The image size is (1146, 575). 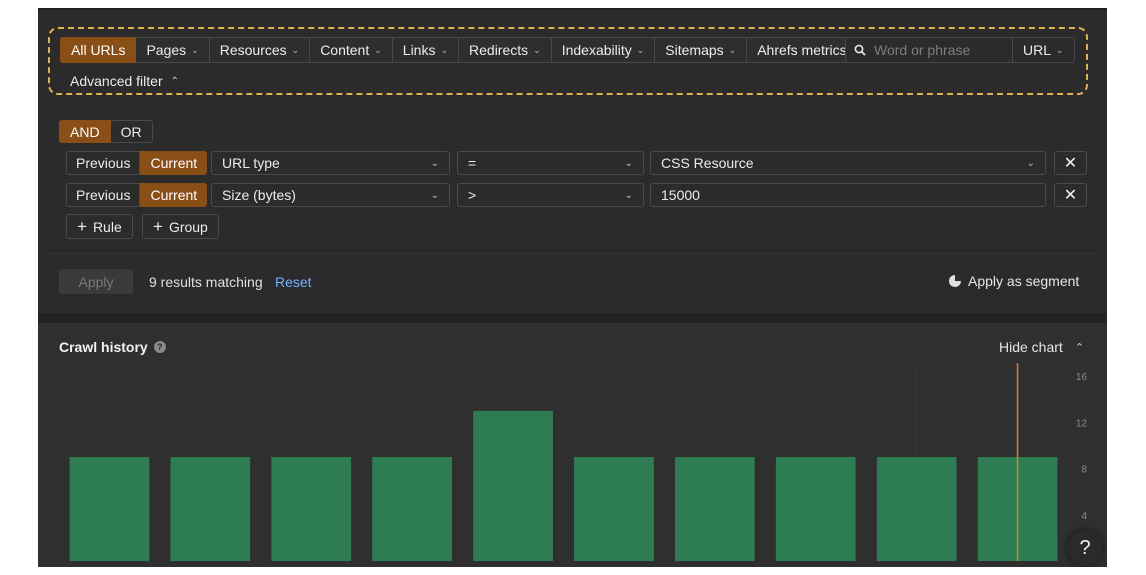 I want to click on value-input: 15000, so click(x=848, y=195).